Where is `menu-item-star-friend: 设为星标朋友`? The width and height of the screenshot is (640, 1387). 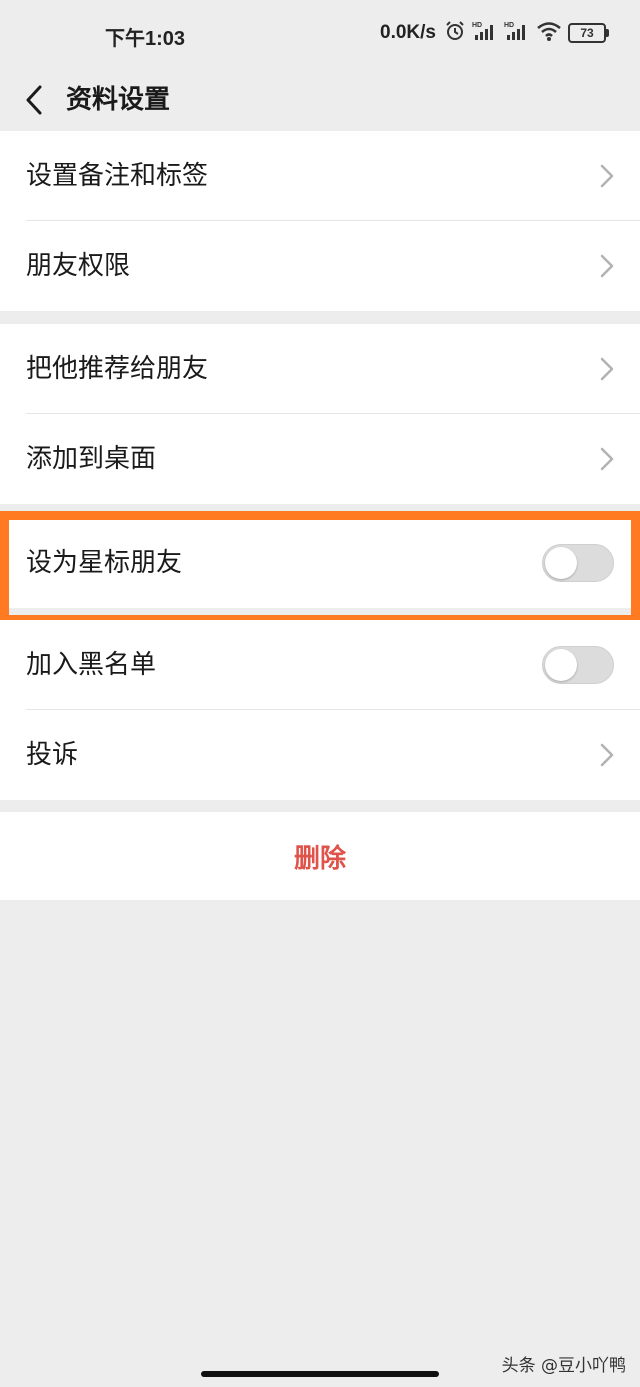 menu-item-star-friend: 设为星标朋友 is located at coordinates (320, 563).